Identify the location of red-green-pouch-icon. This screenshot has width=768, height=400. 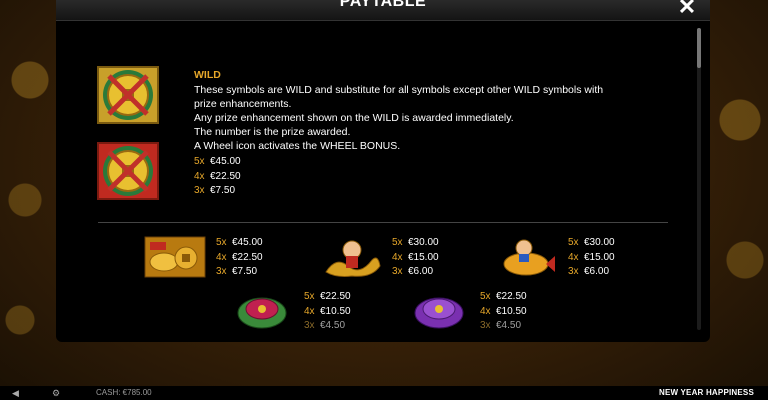
(262, 313).